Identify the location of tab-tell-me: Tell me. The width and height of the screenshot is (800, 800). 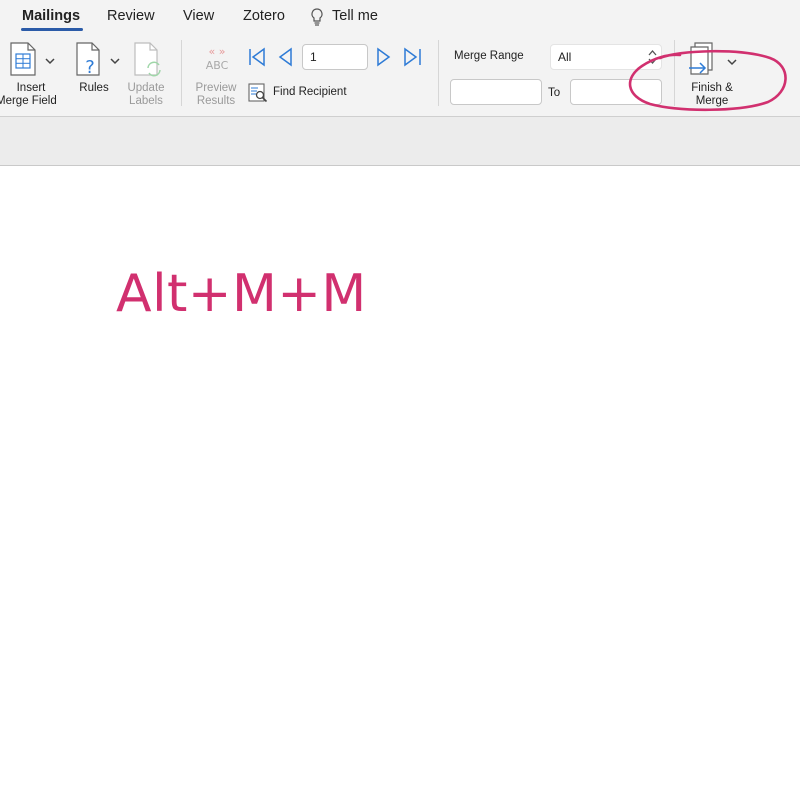
(355, 16).